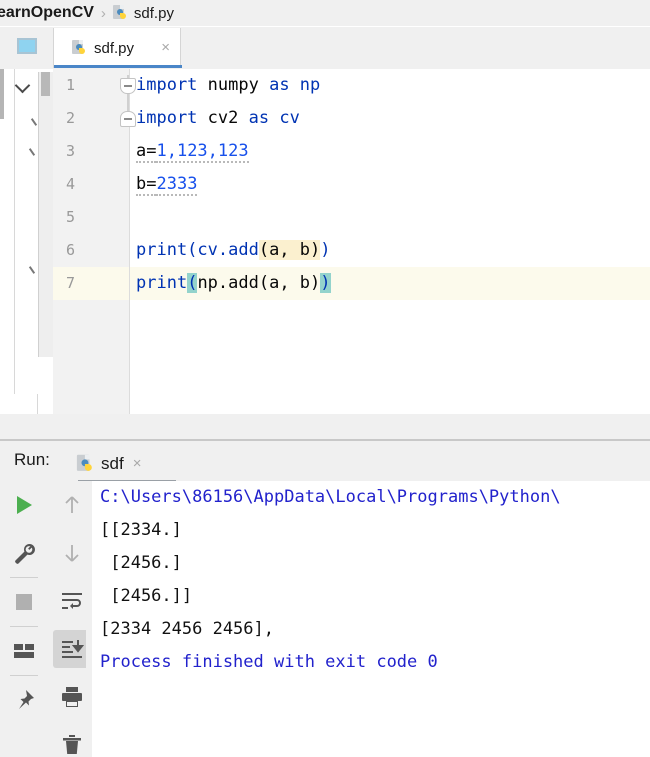 The height and width of the screenshot is (757, 650). I want to click on trash-icon, so click(72, 744).